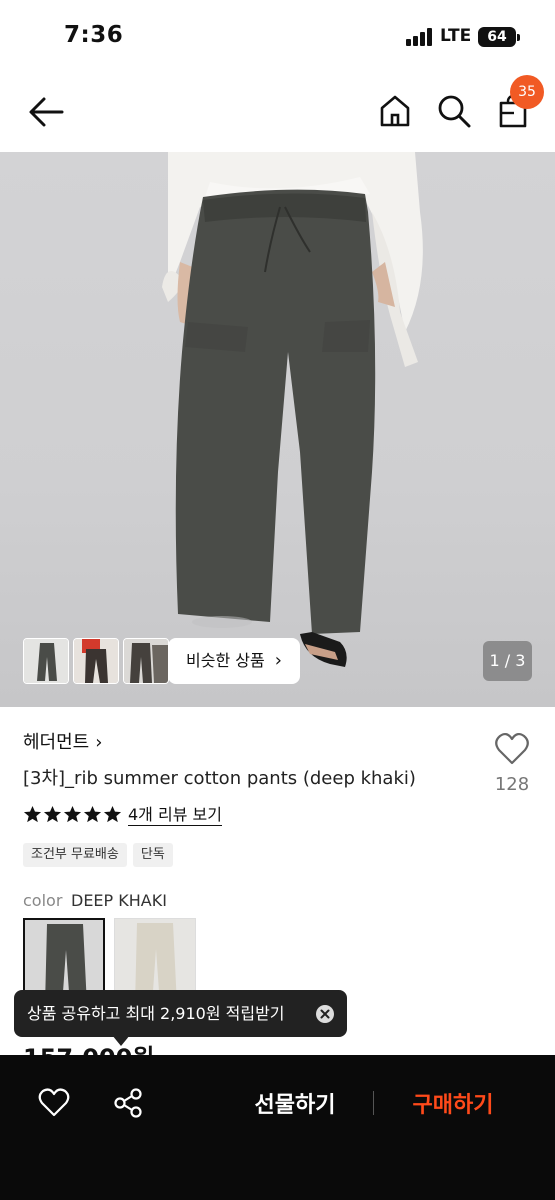  I want to click on review-link: 4개 리뷰 보기, so click(175, 815).